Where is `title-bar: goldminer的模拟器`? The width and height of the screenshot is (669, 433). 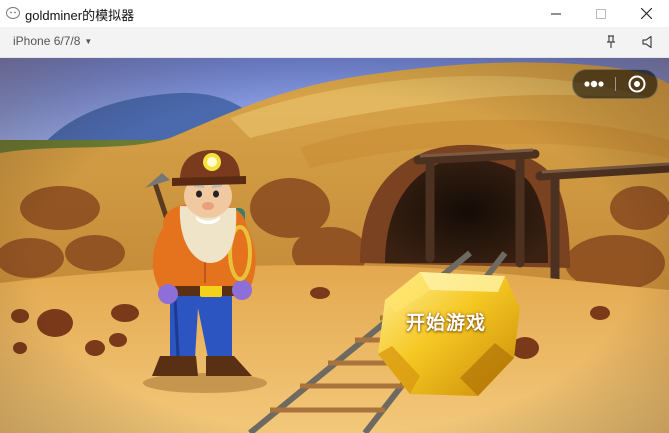
title-bar: goldminer的模拟器 is located at coordinates (334, 13).